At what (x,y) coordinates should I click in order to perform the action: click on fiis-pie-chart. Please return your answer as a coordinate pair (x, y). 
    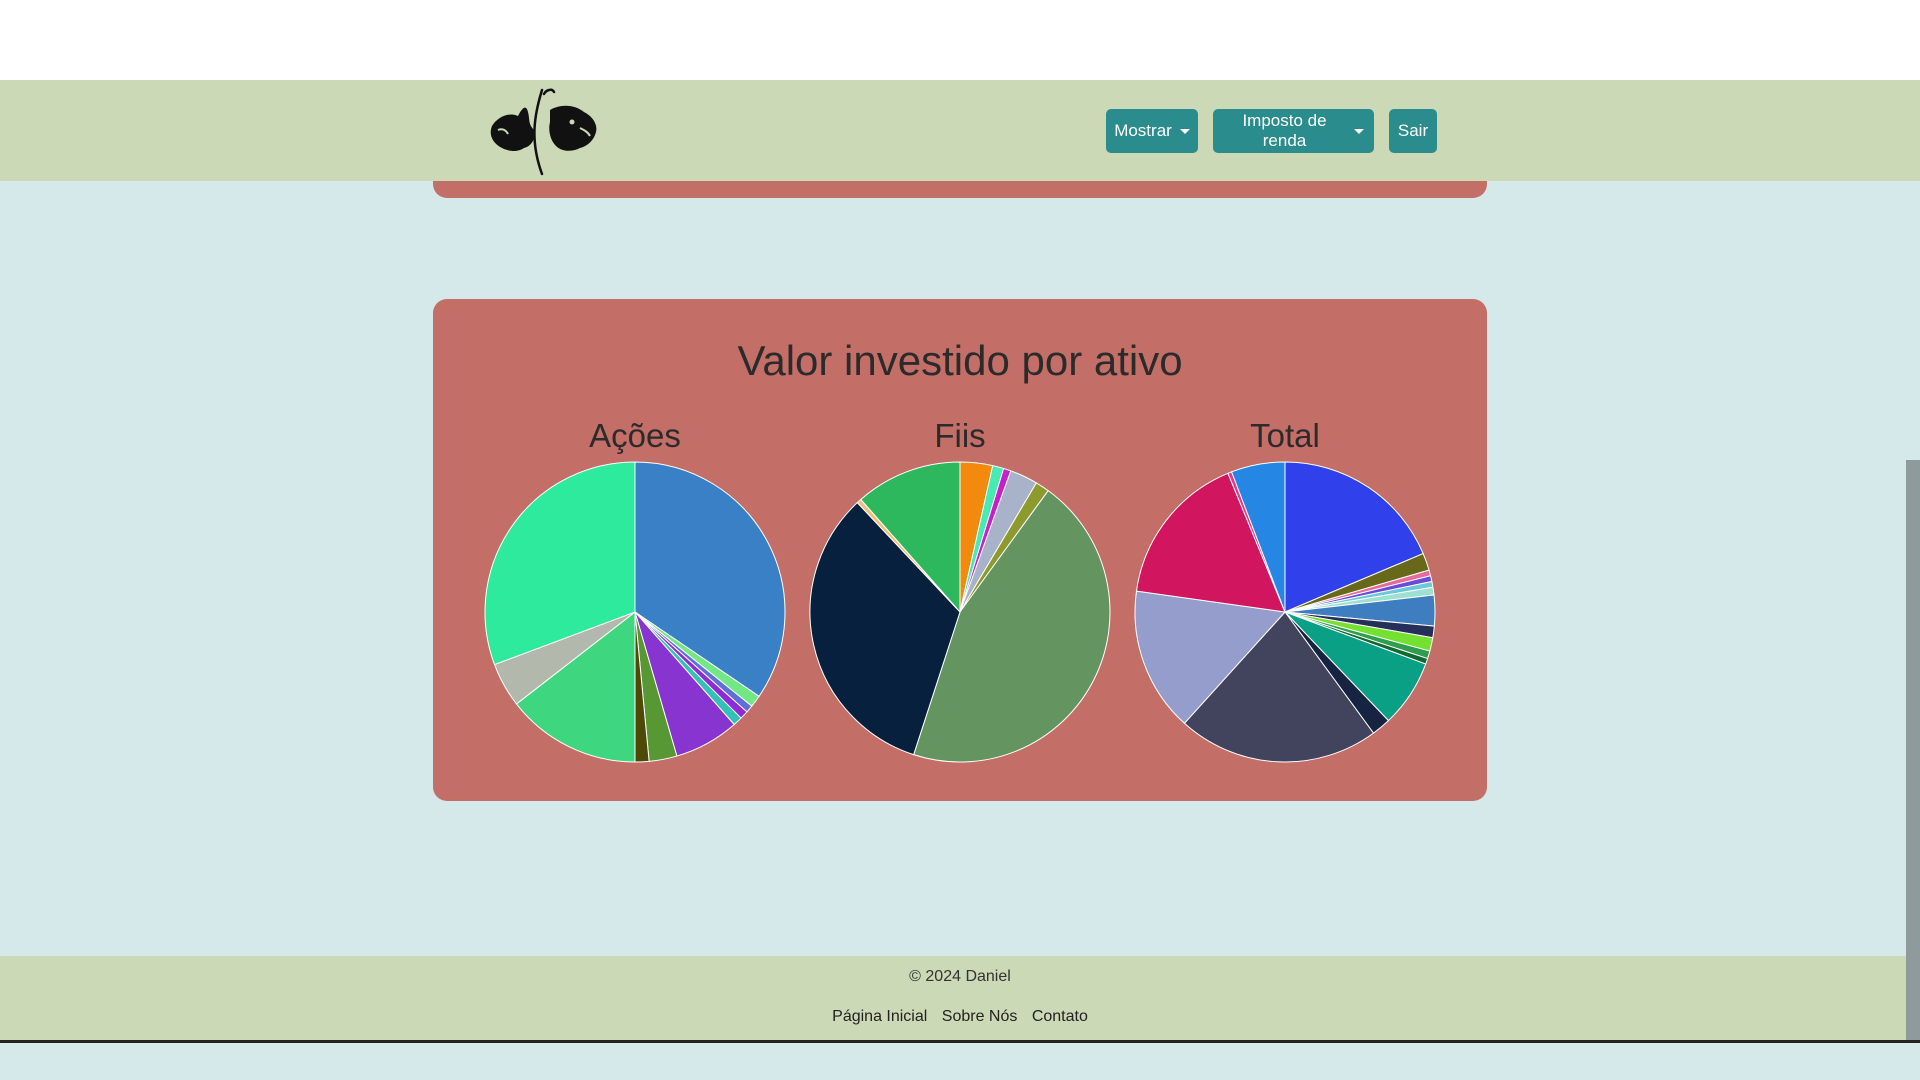
    Looking at the image, I should click on (960, 612).